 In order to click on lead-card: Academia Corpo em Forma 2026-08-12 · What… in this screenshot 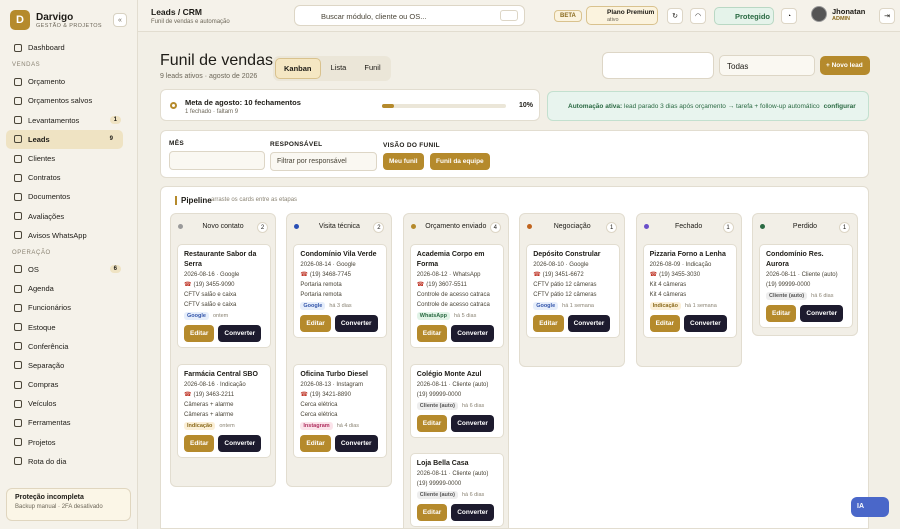, I will do `click(456, 296)`.